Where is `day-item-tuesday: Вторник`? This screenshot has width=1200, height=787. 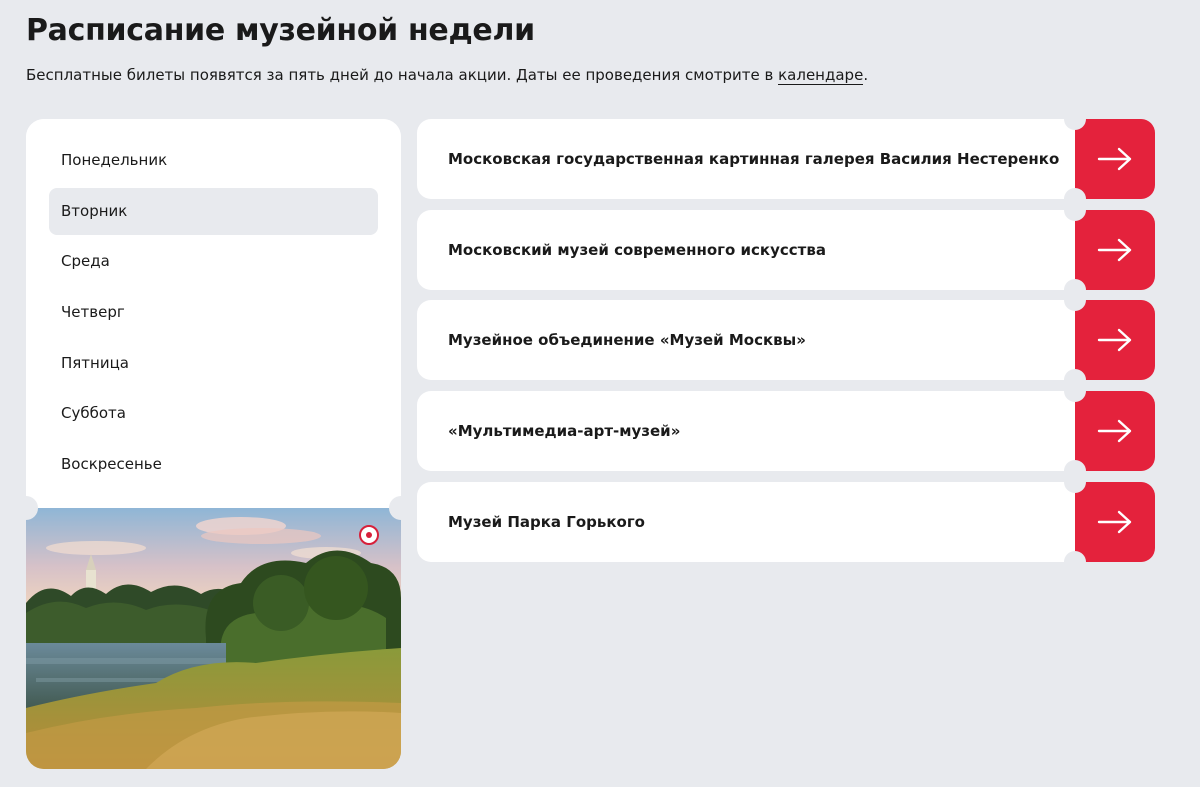
day-item-tuesday: Вторник is located at coordinates (213, 211).